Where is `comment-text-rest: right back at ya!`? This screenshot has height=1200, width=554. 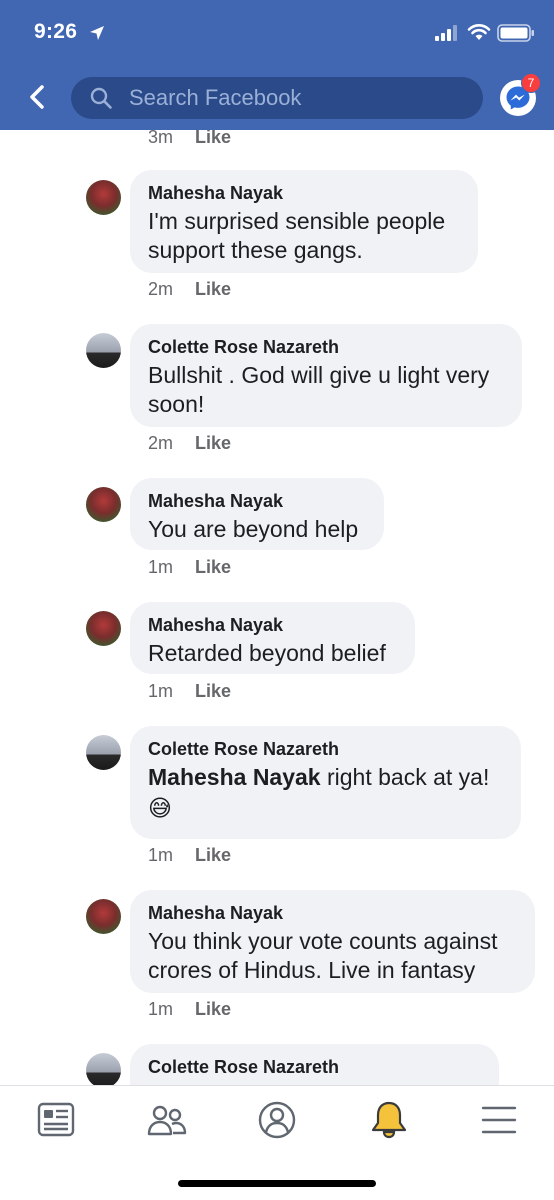
comment-text-rest: right back at ya! is located at coordinates (405, 777).